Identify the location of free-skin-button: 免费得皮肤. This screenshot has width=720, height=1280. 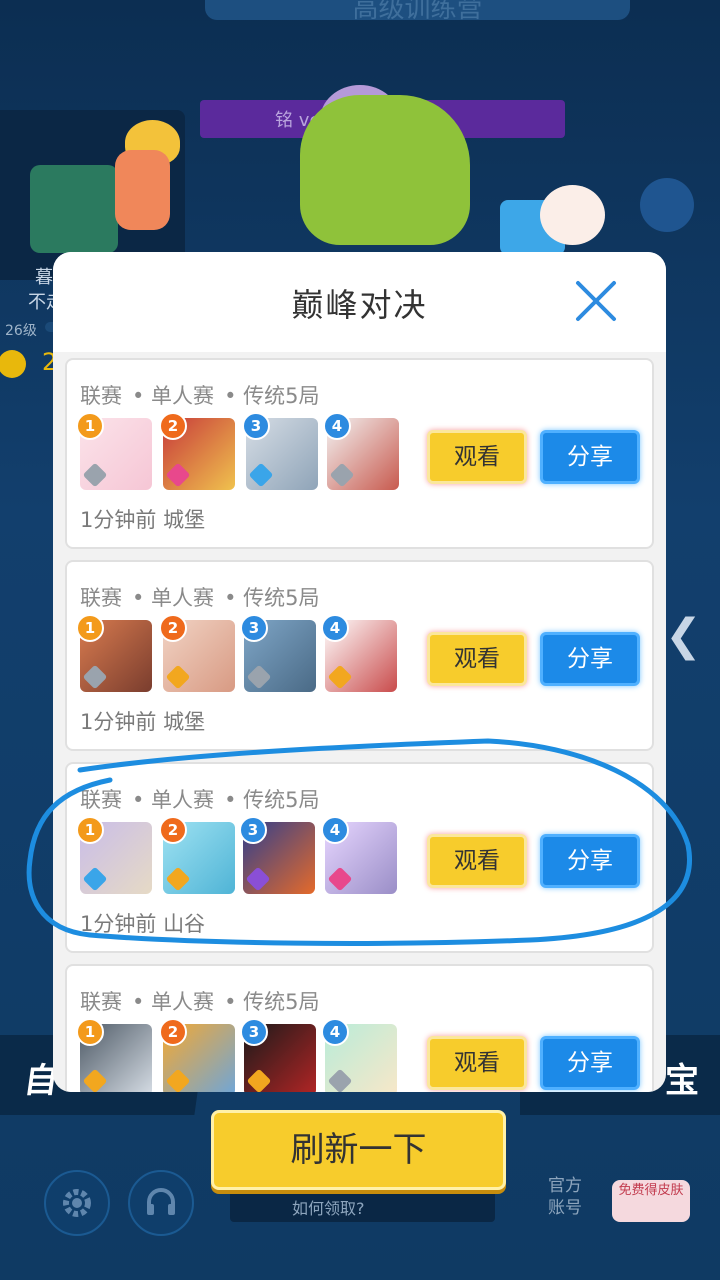
(651, 1201).